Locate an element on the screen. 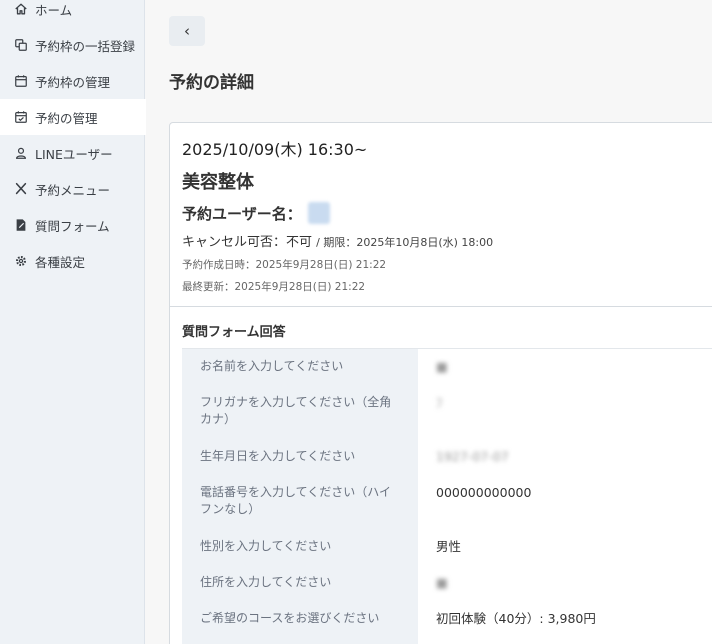 This screenshot has width=712, height=644. cancel-row: キャンセル可否：不可 / 期限：2025年10月8日(水) 18:00 is located at coordinates (447, 240).